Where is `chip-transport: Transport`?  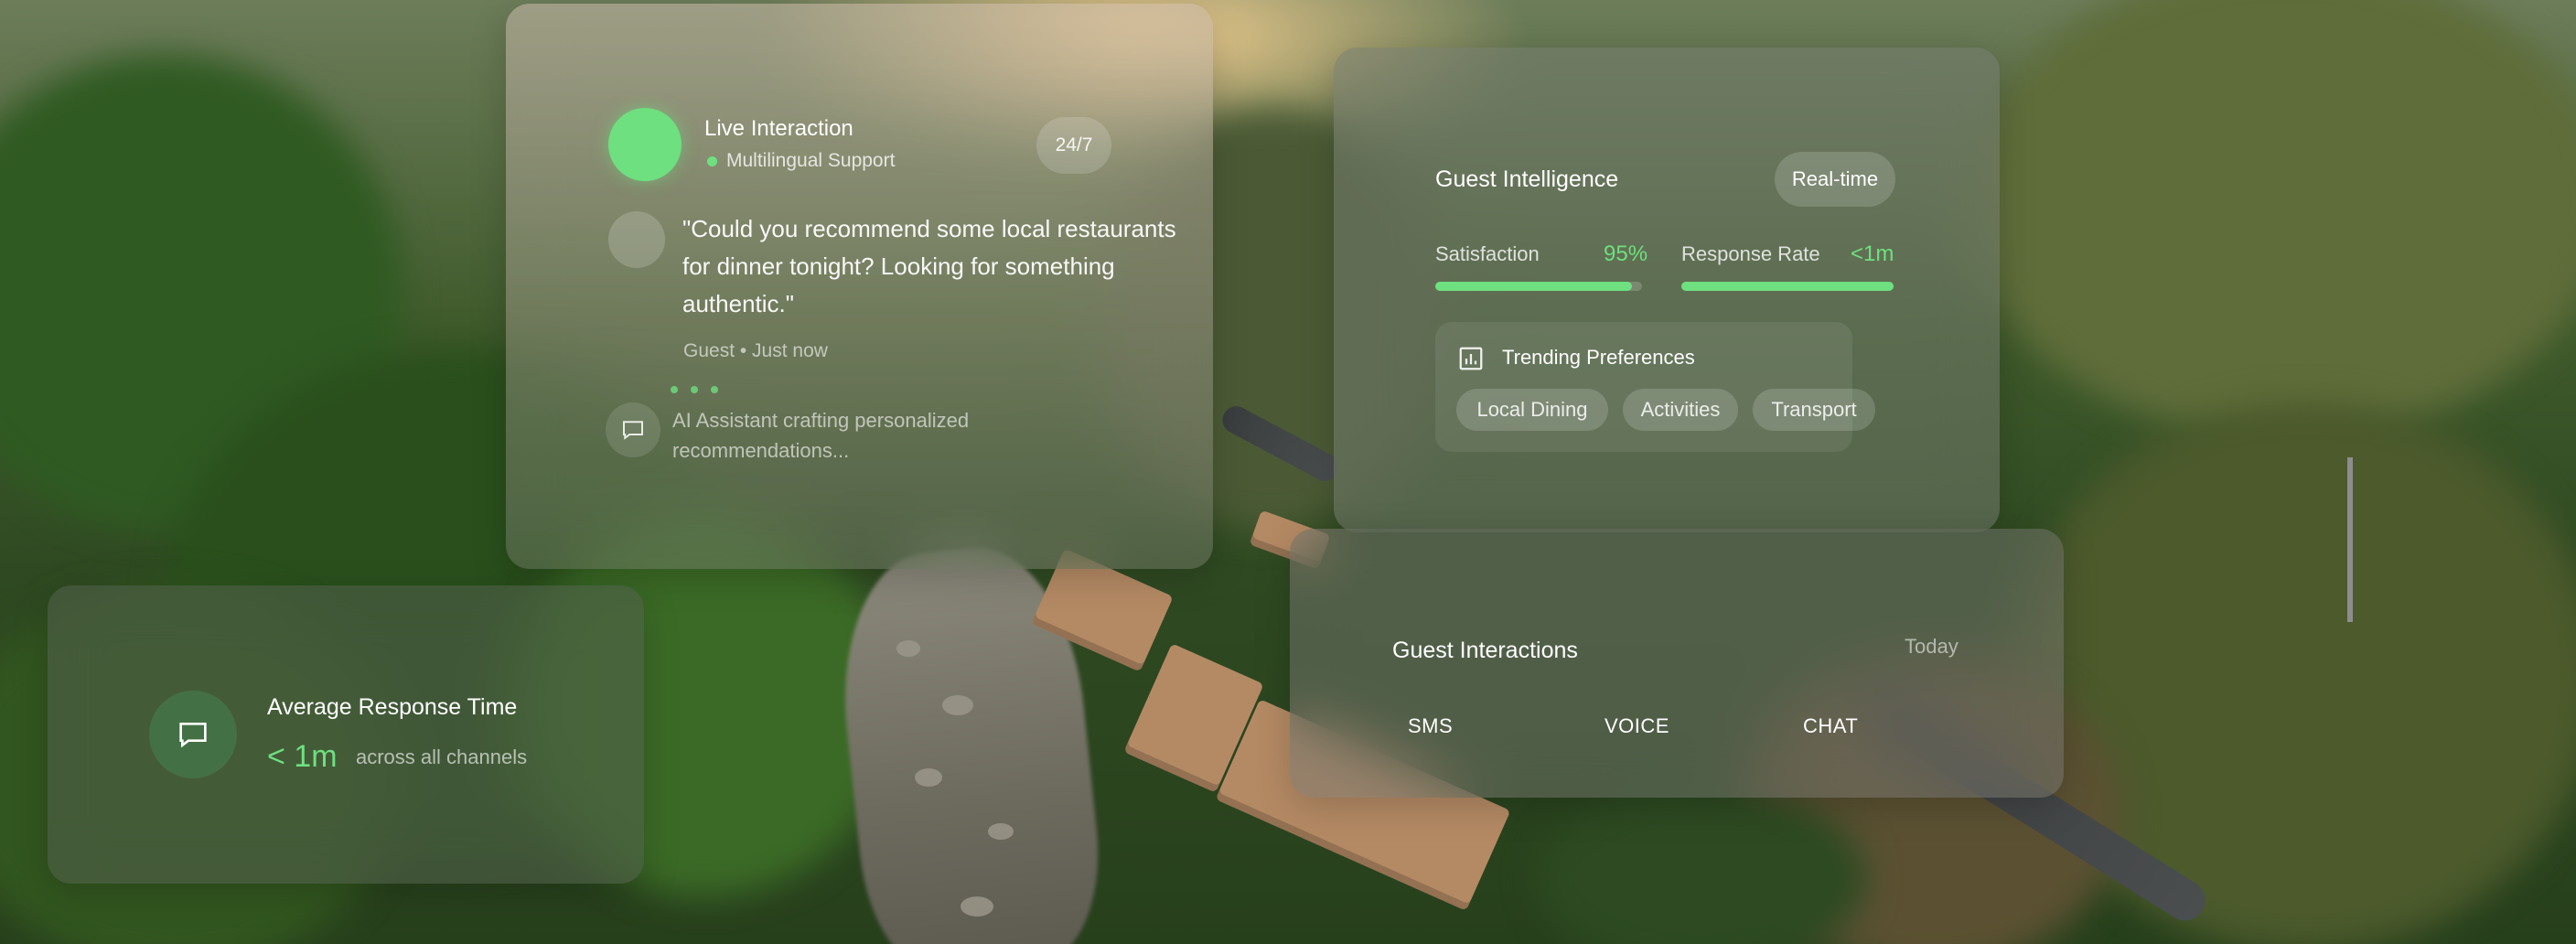
chip-transport: Transport is located at coordinates (1814, 410).